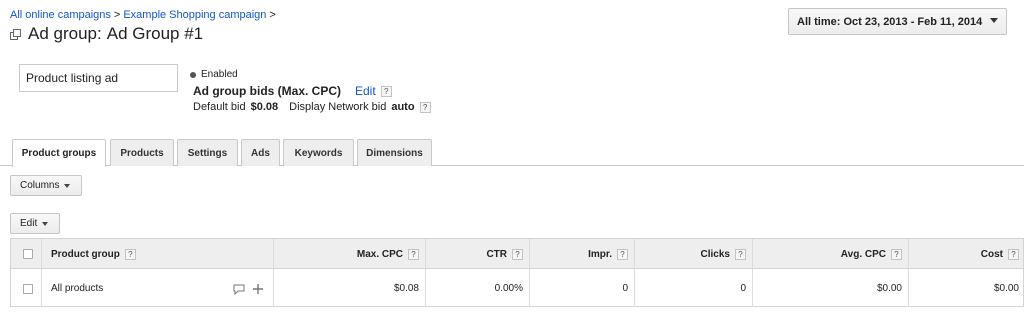  I want to click on columns-button: Columns, so click(46, 185).